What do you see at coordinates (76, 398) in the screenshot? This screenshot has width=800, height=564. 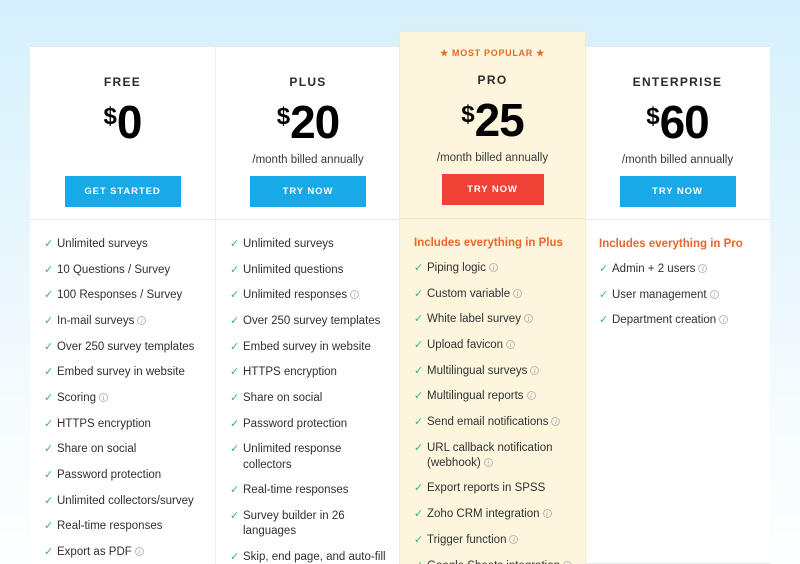 I see `feature-label: Scoring` at bounding box center [76, 398].